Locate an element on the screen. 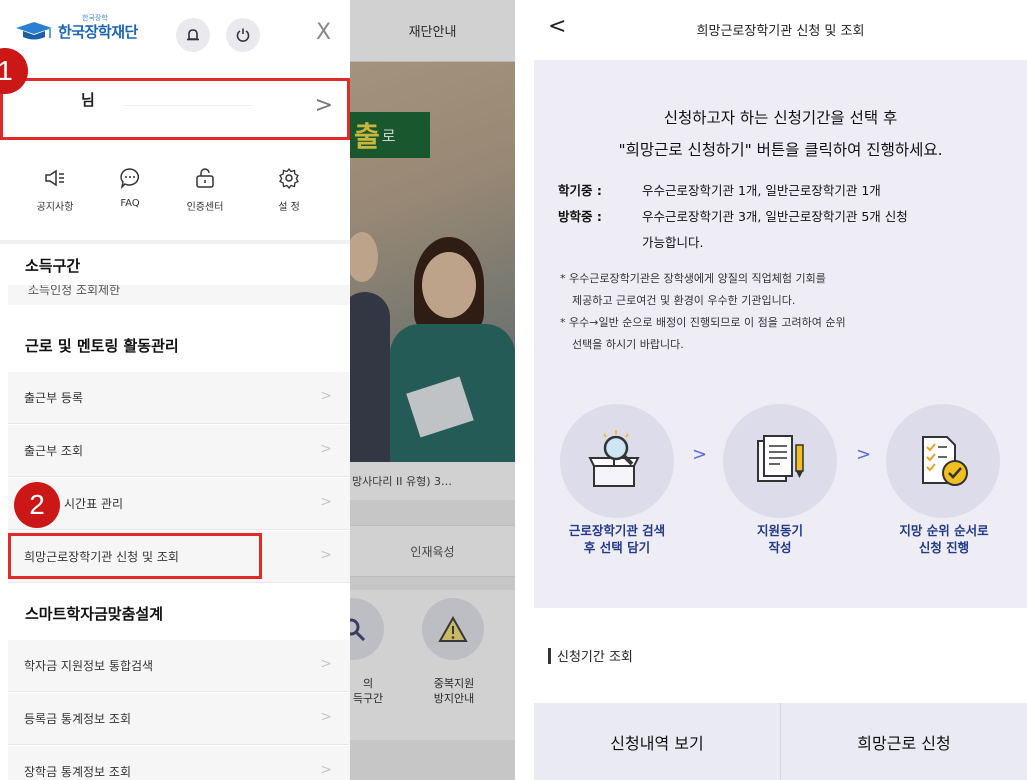  close-button: X is located at coordinates (323, 32).